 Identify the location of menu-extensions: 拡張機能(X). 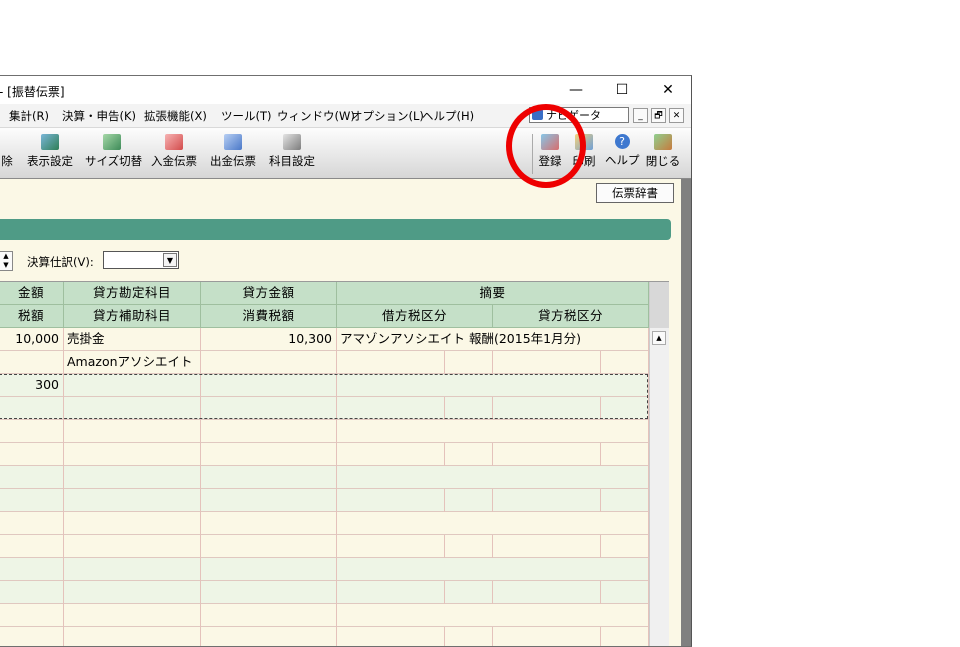
(175, 116).